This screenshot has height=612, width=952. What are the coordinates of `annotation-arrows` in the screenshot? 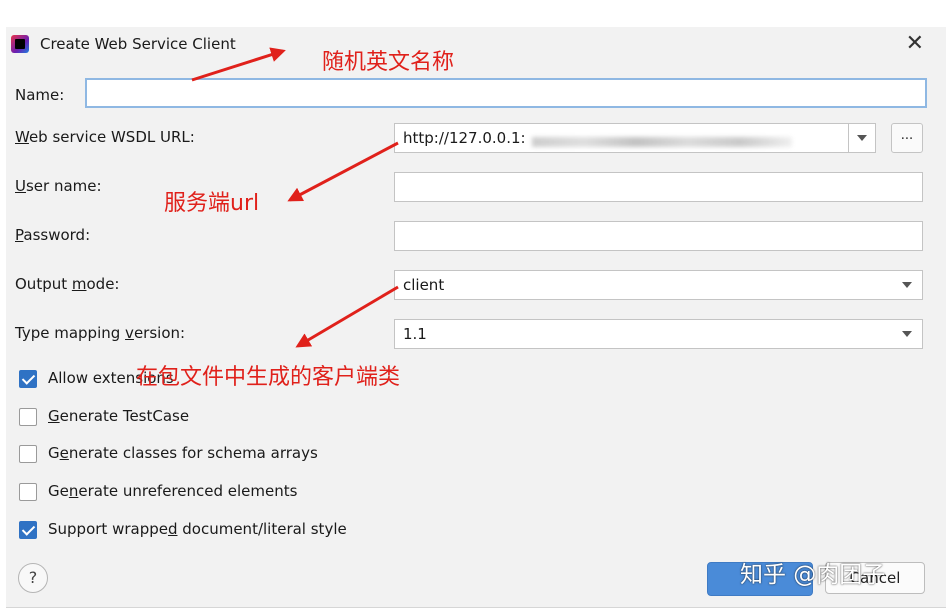 It's located at (295, 197).